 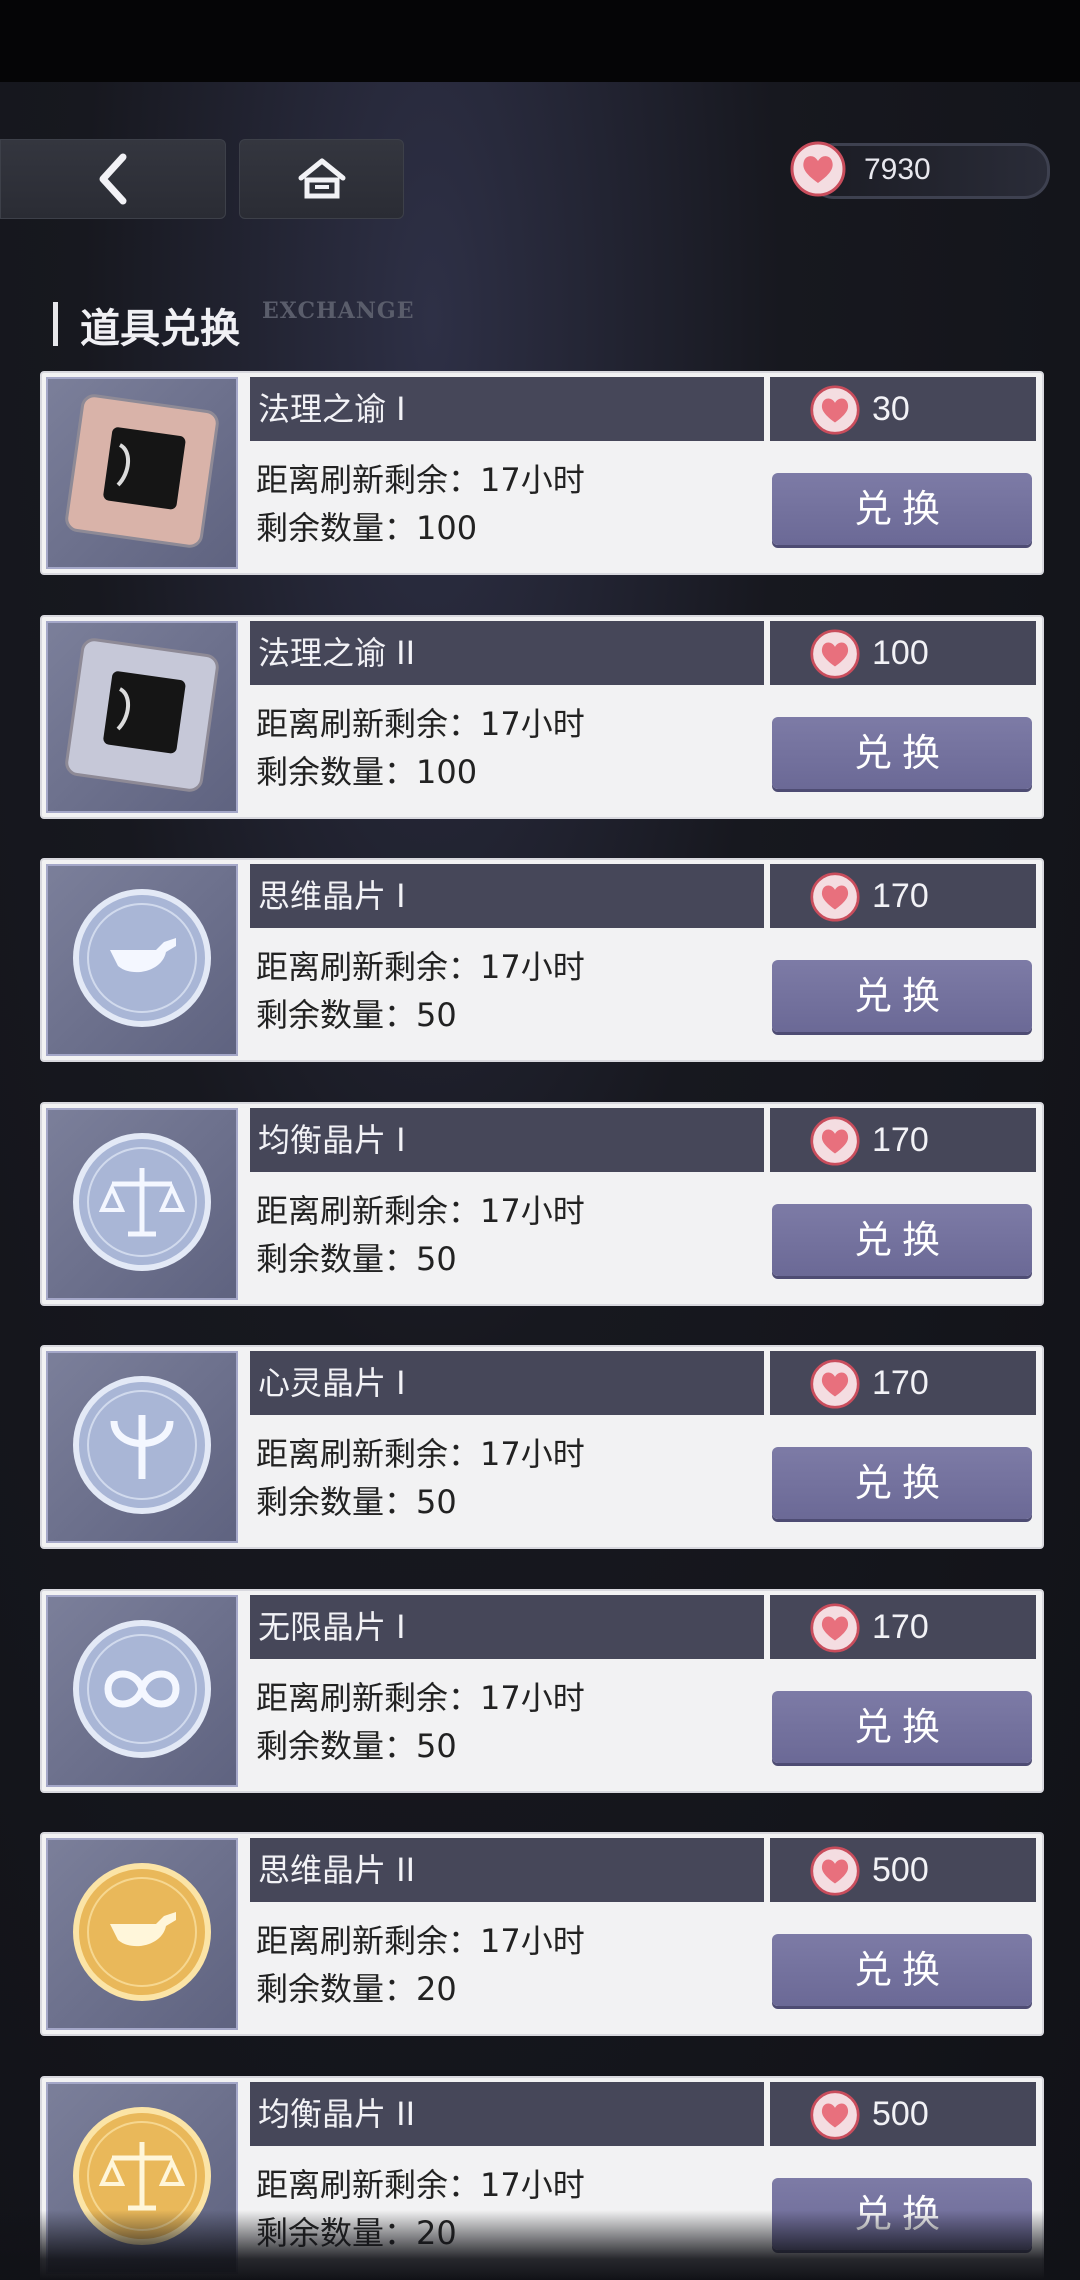 I want to click on back-button, so click(x=113, y=179).